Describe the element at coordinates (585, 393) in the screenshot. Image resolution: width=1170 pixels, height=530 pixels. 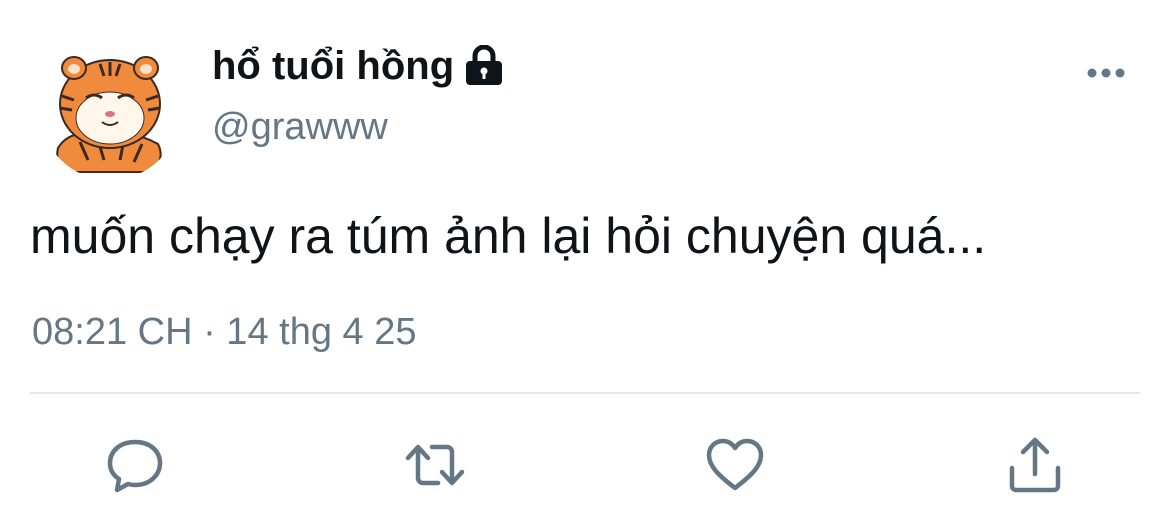
I see `divider` at that location.